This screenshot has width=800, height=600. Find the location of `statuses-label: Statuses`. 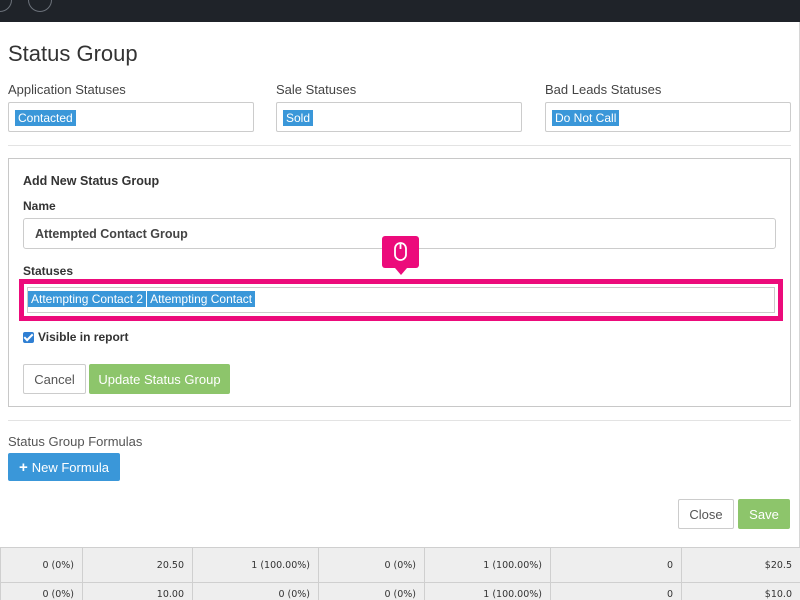

statuses-label: Statuses is located at coordinates (48, 271).